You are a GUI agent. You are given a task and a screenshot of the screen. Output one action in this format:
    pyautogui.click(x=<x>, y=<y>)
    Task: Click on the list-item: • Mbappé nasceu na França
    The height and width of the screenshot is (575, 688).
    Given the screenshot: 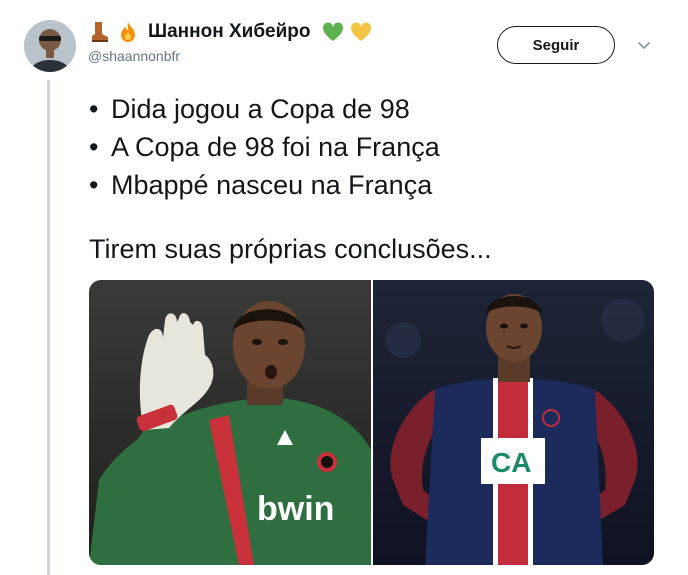 What is the action you would take?
    pyautogui.click(x=374, y=185)
    